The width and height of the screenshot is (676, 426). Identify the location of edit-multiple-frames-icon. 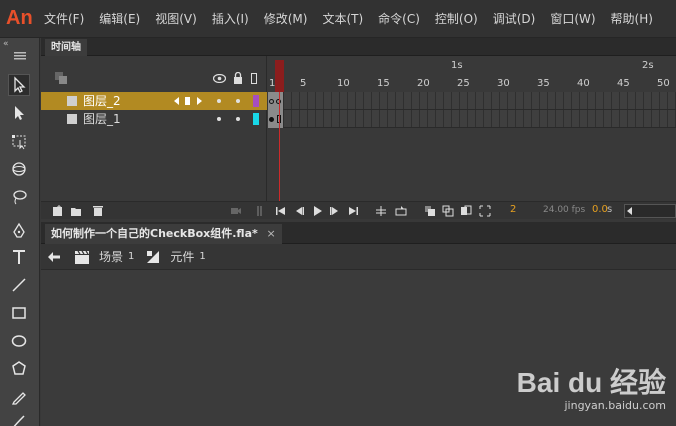
(466, 211).